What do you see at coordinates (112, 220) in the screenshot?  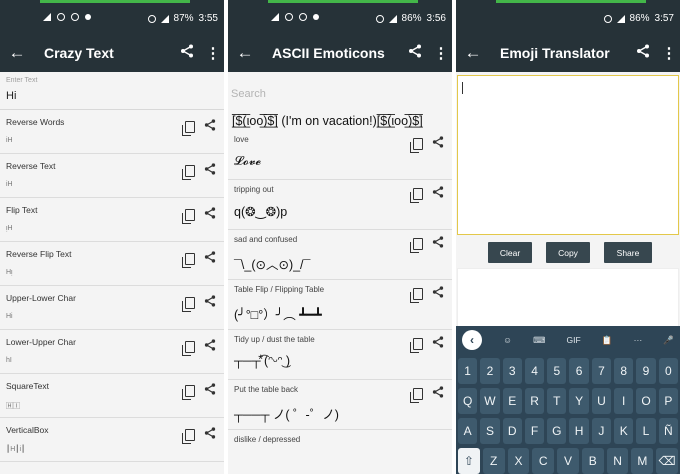 I see `list-item: Flip Text ᴉH` at bounding box center [112, 220].